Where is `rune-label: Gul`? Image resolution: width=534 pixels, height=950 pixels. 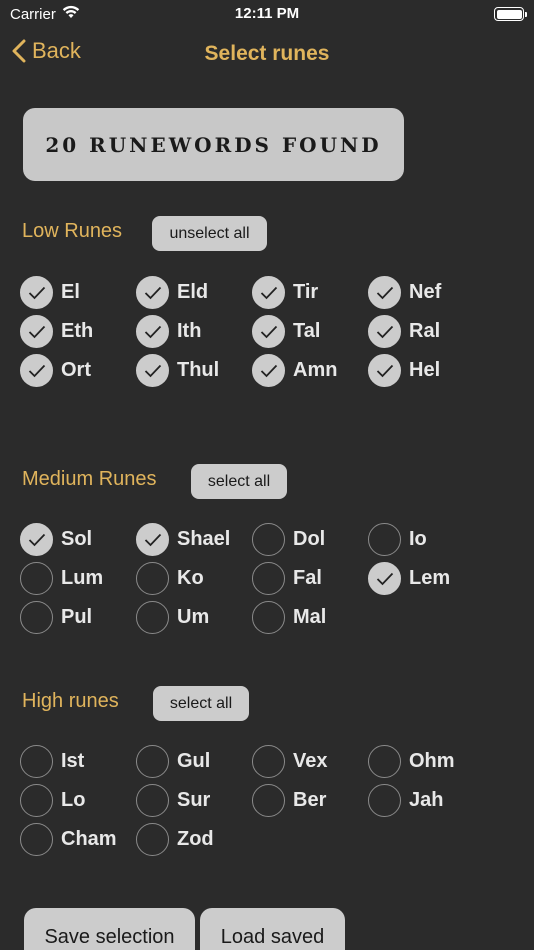
rune-label: Gul is located at coordinates (194, 761).